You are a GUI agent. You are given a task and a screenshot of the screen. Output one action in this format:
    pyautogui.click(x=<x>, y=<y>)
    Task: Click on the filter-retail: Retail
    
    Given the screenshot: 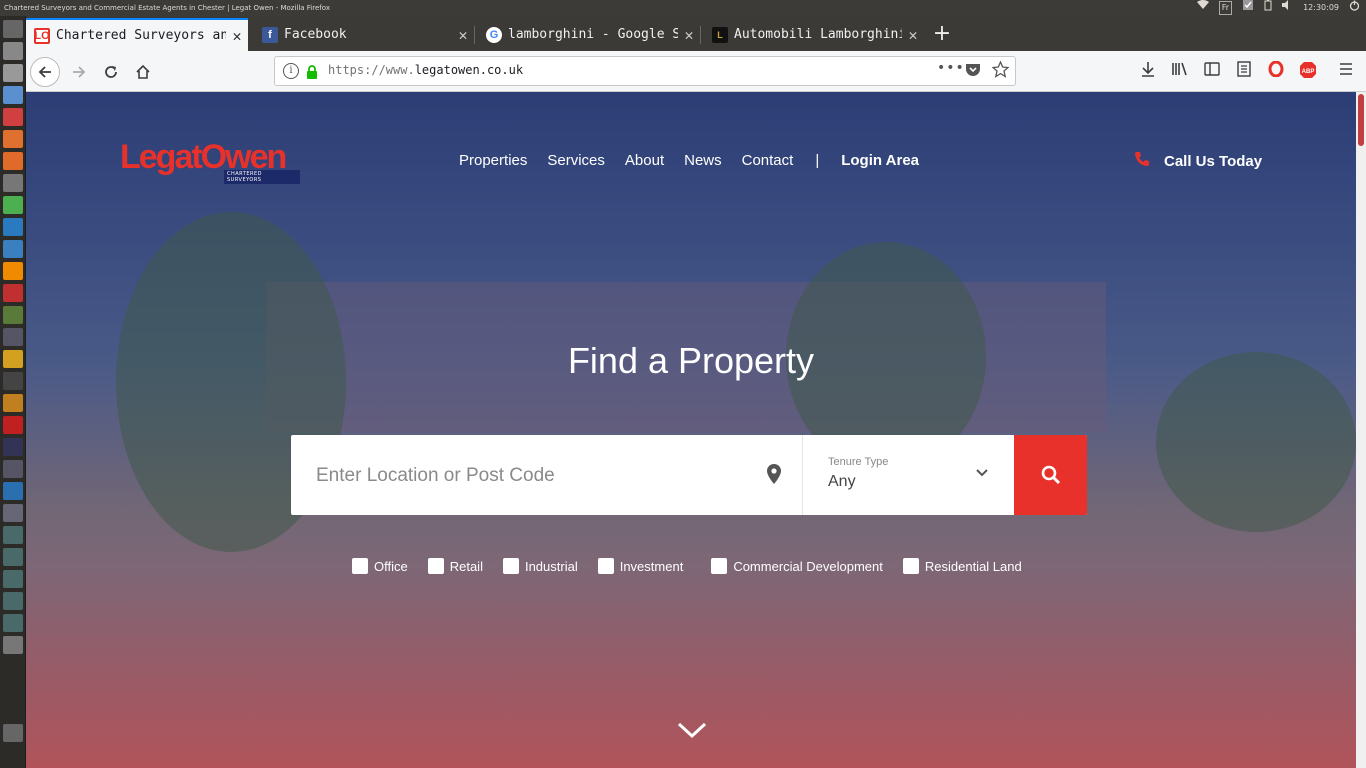 What is the action you would take?
    pyautogui.click(x=455, y=566)
    